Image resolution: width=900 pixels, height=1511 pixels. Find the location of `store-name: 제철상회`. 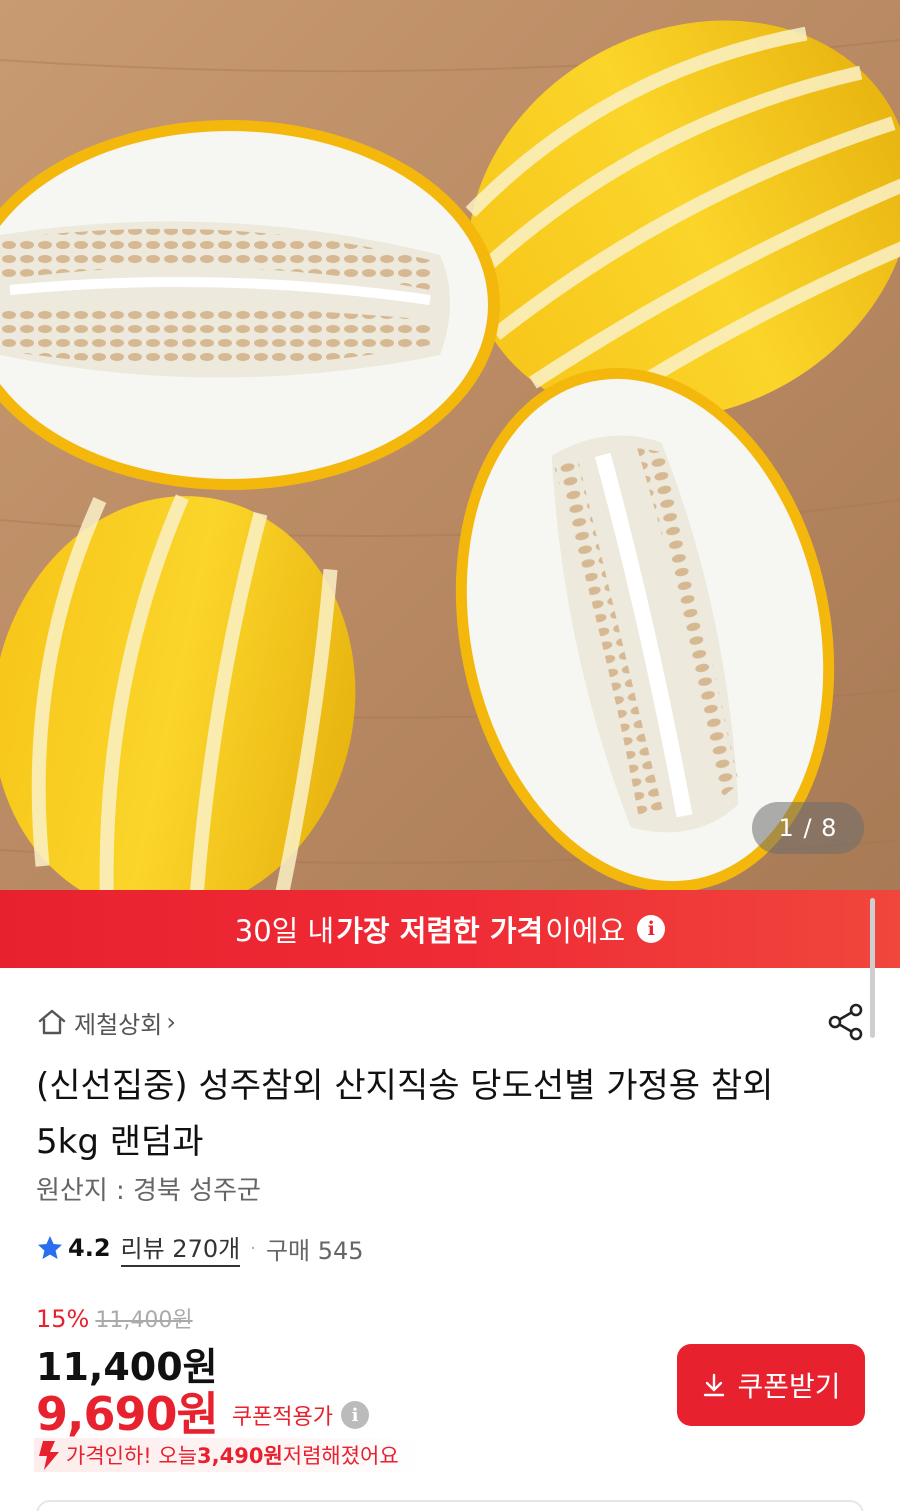

store-name: 제철상회 is located at coordinates (118, 1024).